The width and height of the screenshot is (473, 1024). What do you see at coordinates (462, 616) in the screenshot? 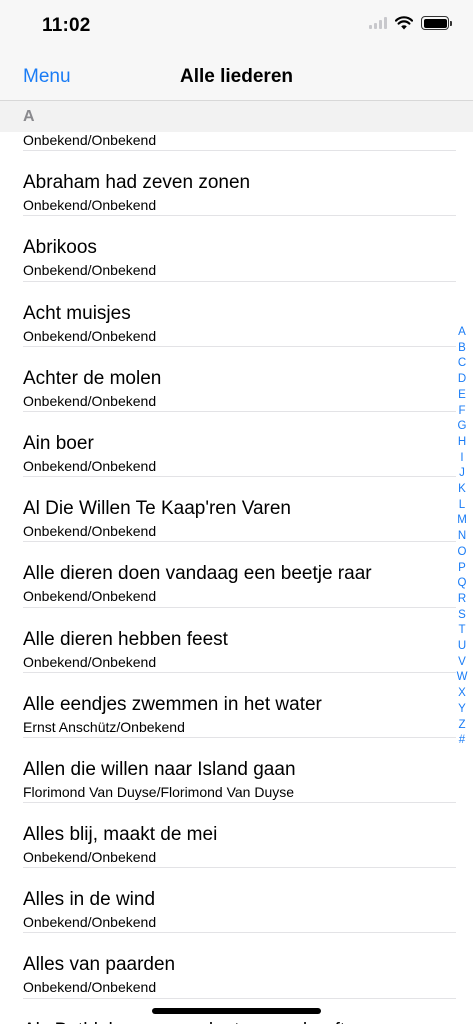
I see `index-letter: S` at bounding box center [462, 616].